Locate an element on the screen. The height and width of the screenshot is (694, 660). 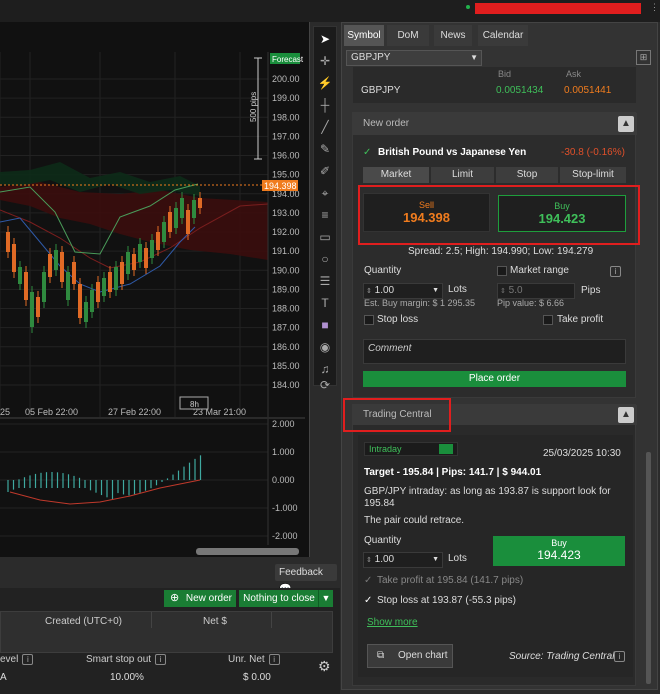
crosshair-icon: ✛ is located at coordinates (325, 61).